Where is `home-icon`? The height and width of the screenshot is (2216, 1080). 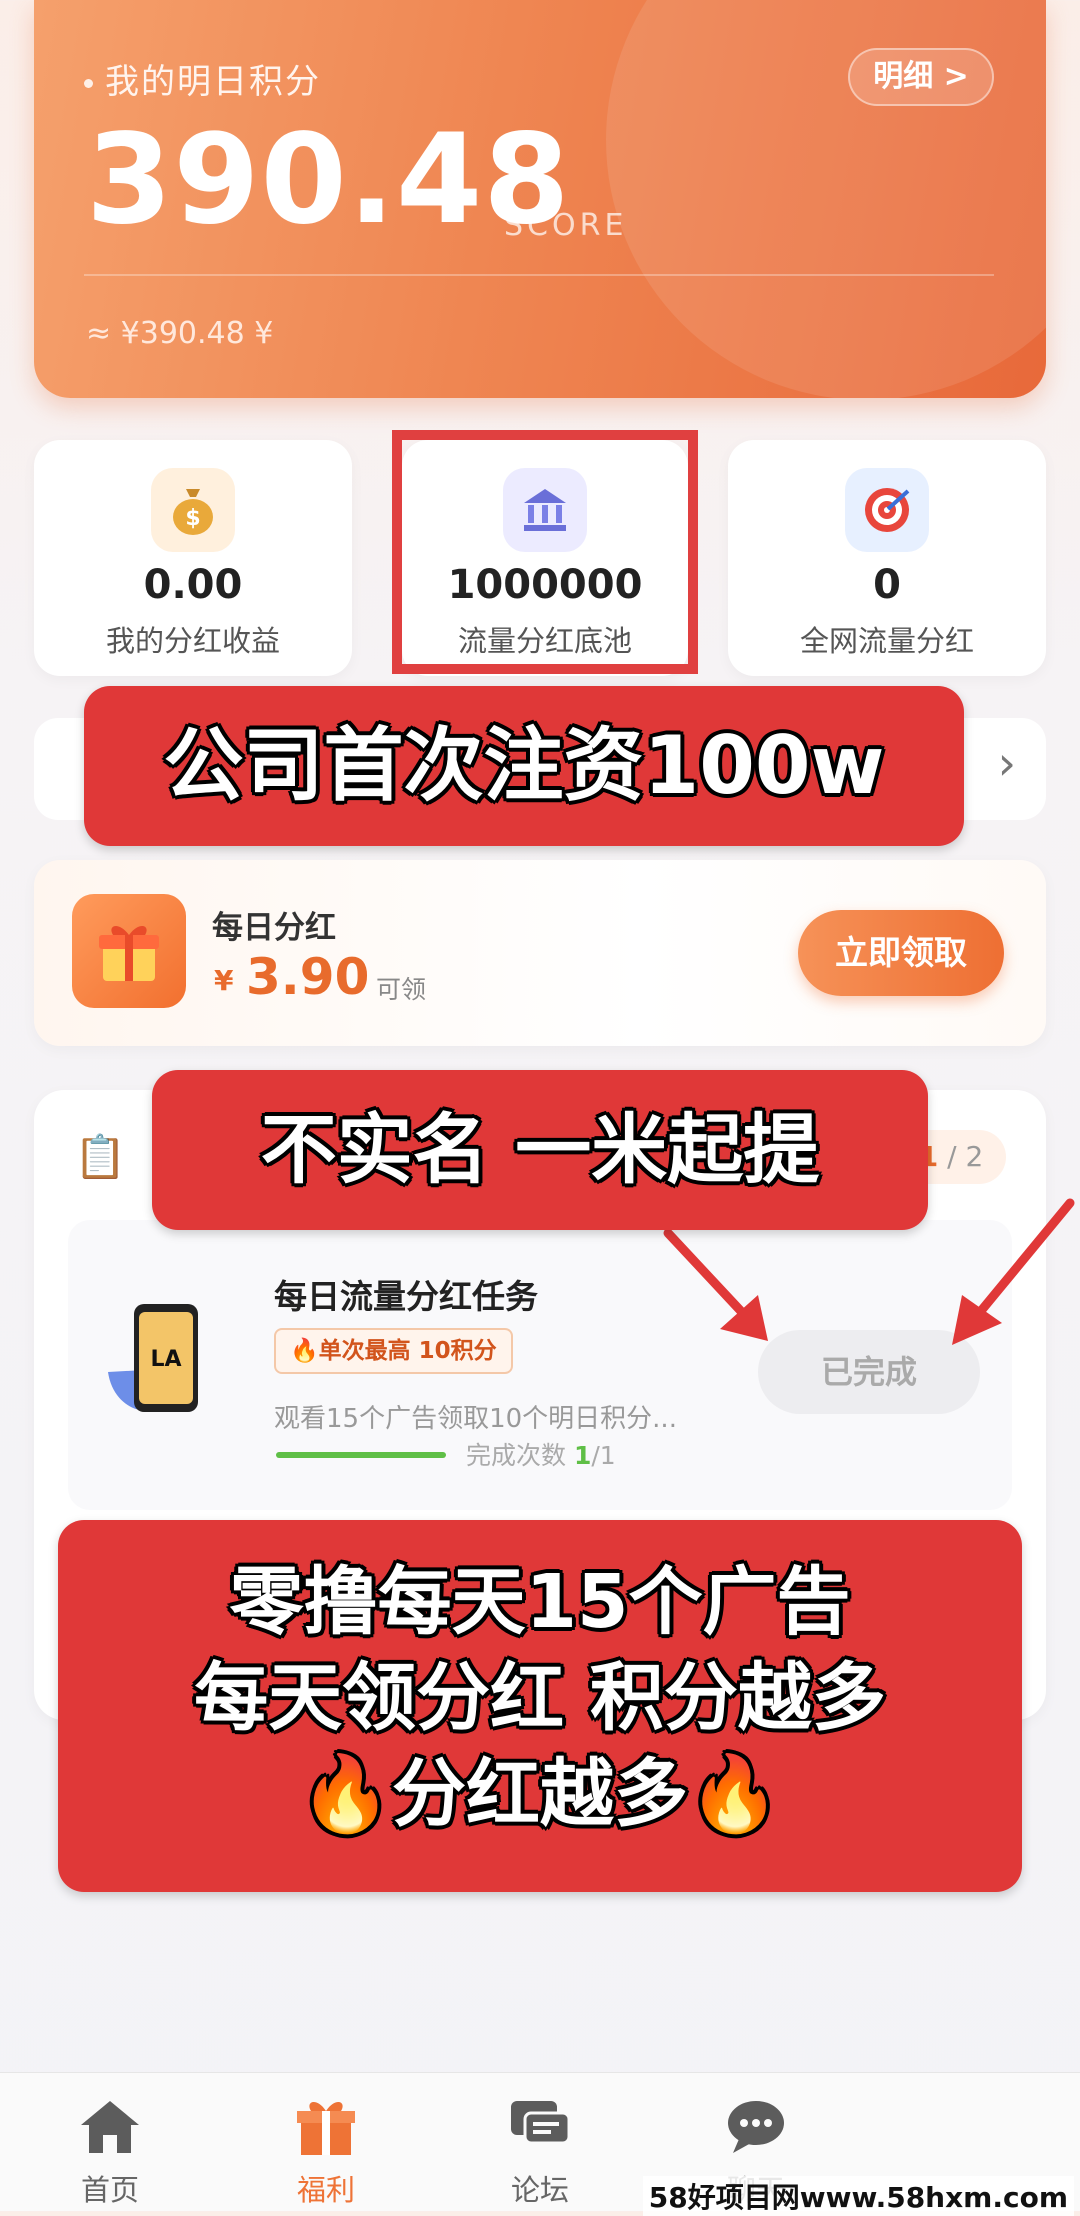 home-icon is located at coordinates (110, 2127).